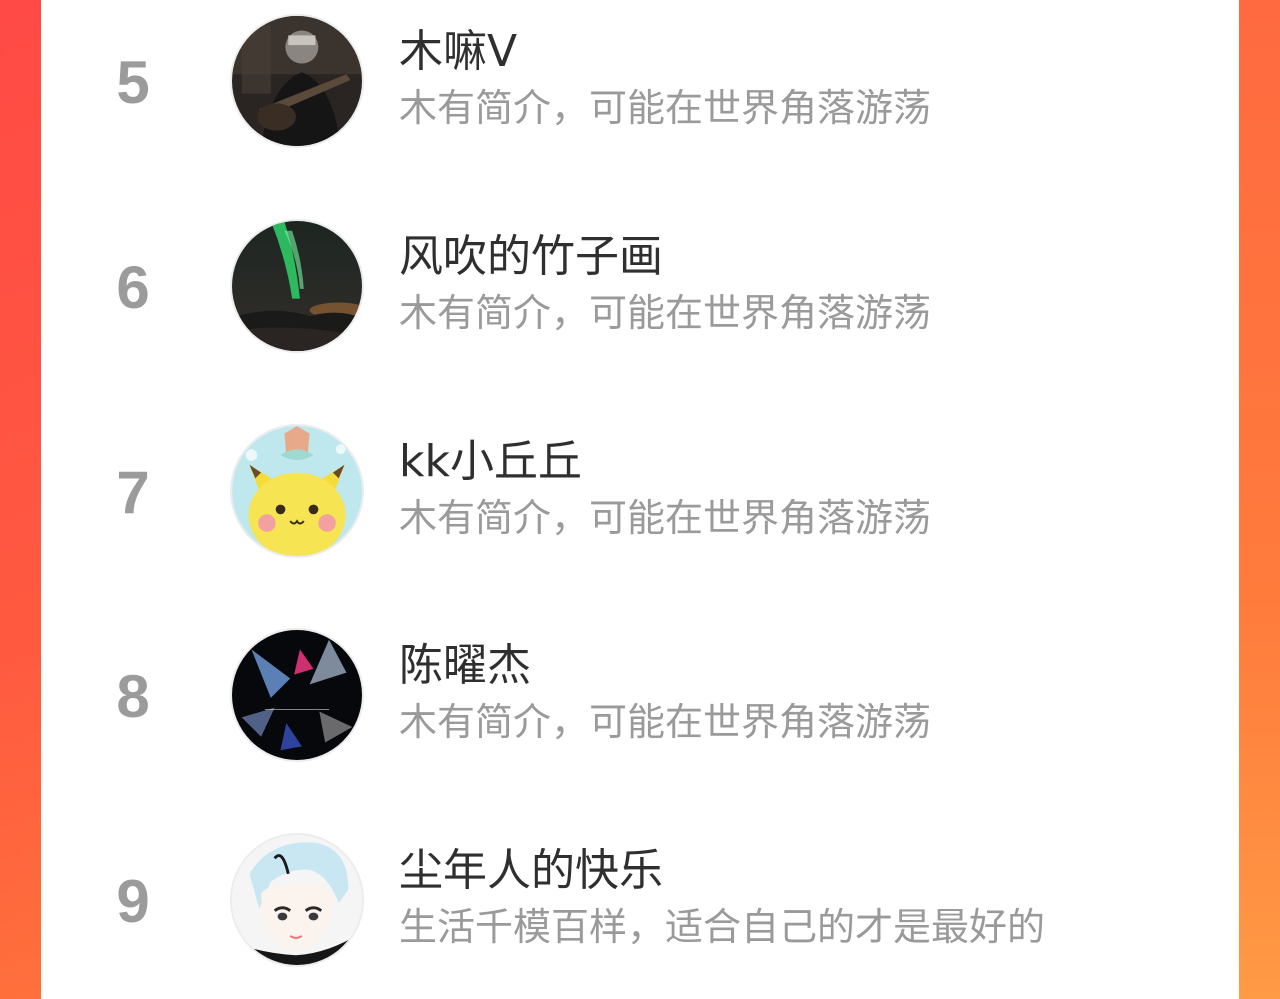  I want to click on ranking-list-item: 7 kk小丘丘 木有简介，可能在世界角落游荡, so click(640, 499).